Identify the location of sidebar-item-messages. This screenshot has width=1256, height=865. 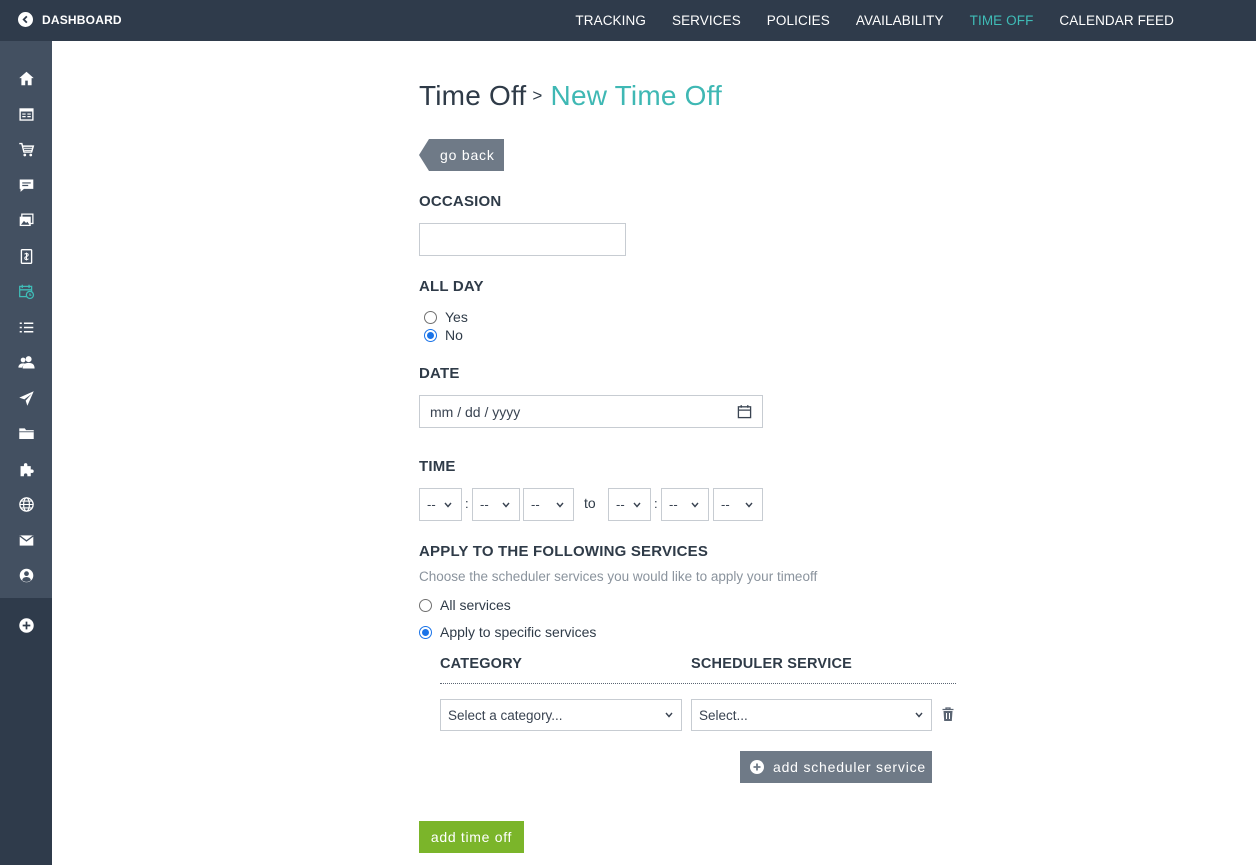
(26, 186).